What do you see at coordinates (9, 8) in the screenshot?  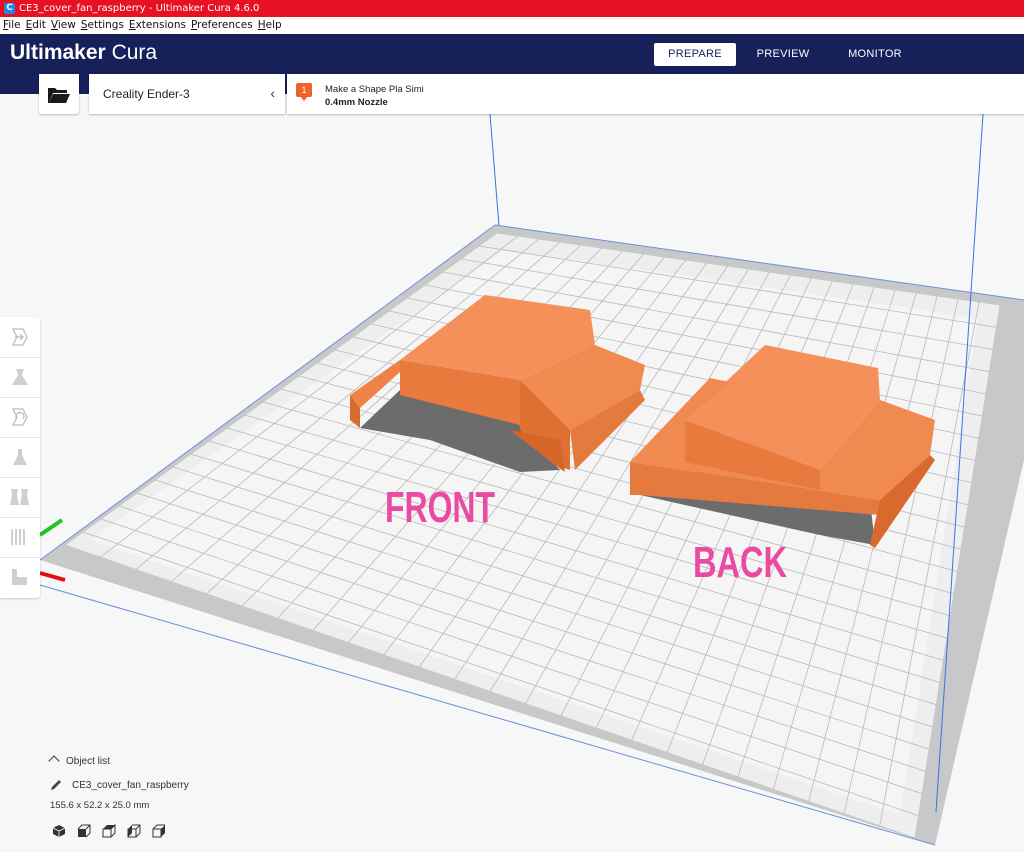 I see `cura-app-icon: C` at bounding box center [9, 8].